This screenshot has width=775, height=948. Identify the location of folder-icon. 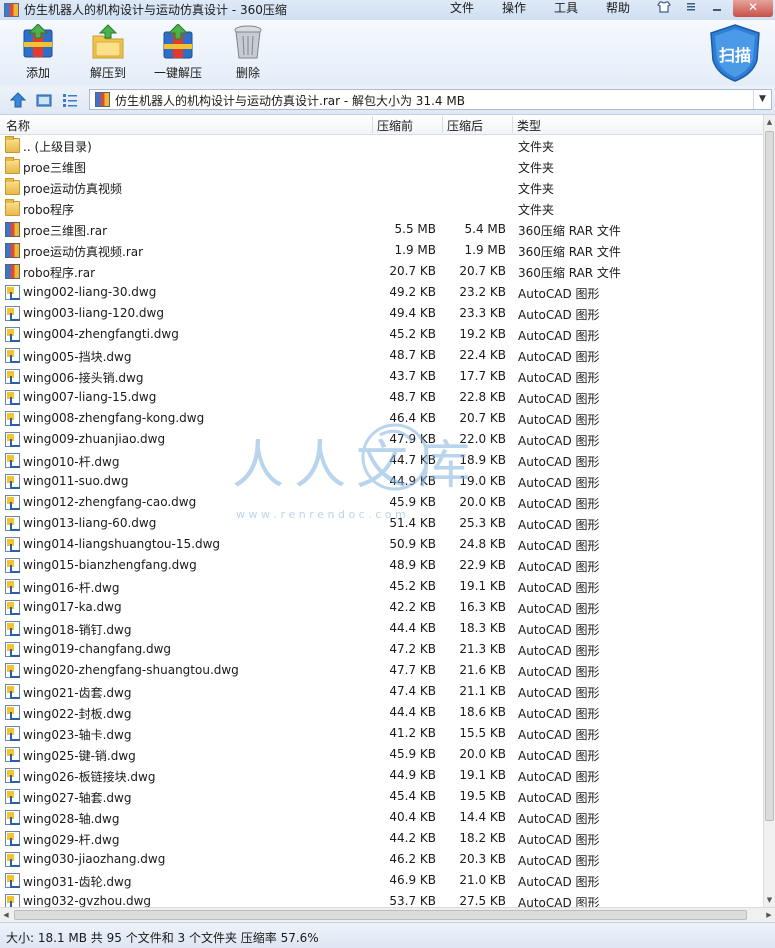
(12, 186).